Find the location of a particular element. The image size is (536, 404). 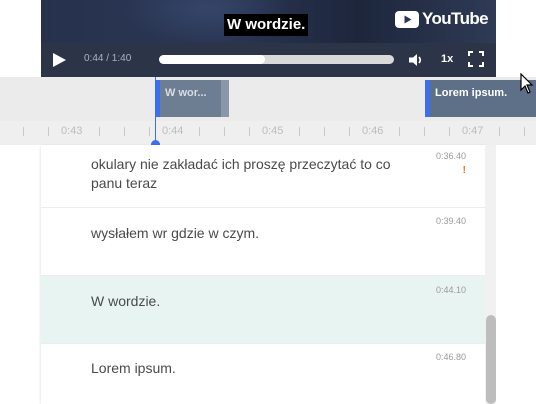

transcript-timestamp: 0:36.40 is located at coordinates (450, 156).